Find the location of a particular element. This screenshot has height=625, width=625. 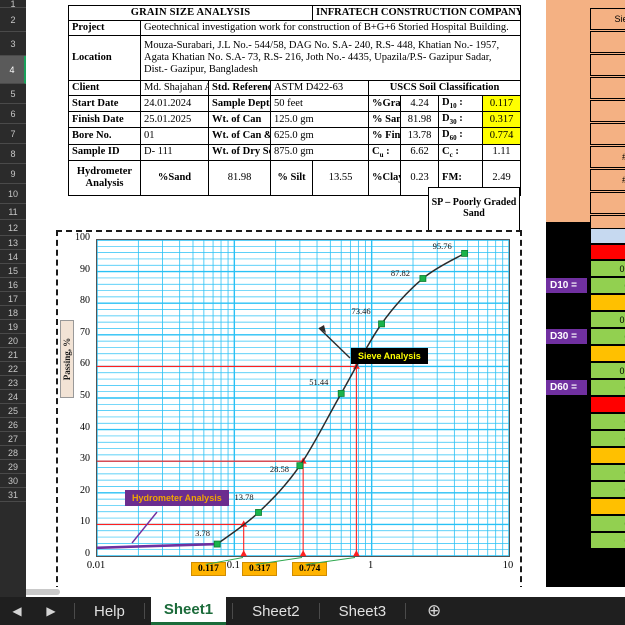

wt-dry-soil-value: 875.0 gm is located at coordinates (319, 152).